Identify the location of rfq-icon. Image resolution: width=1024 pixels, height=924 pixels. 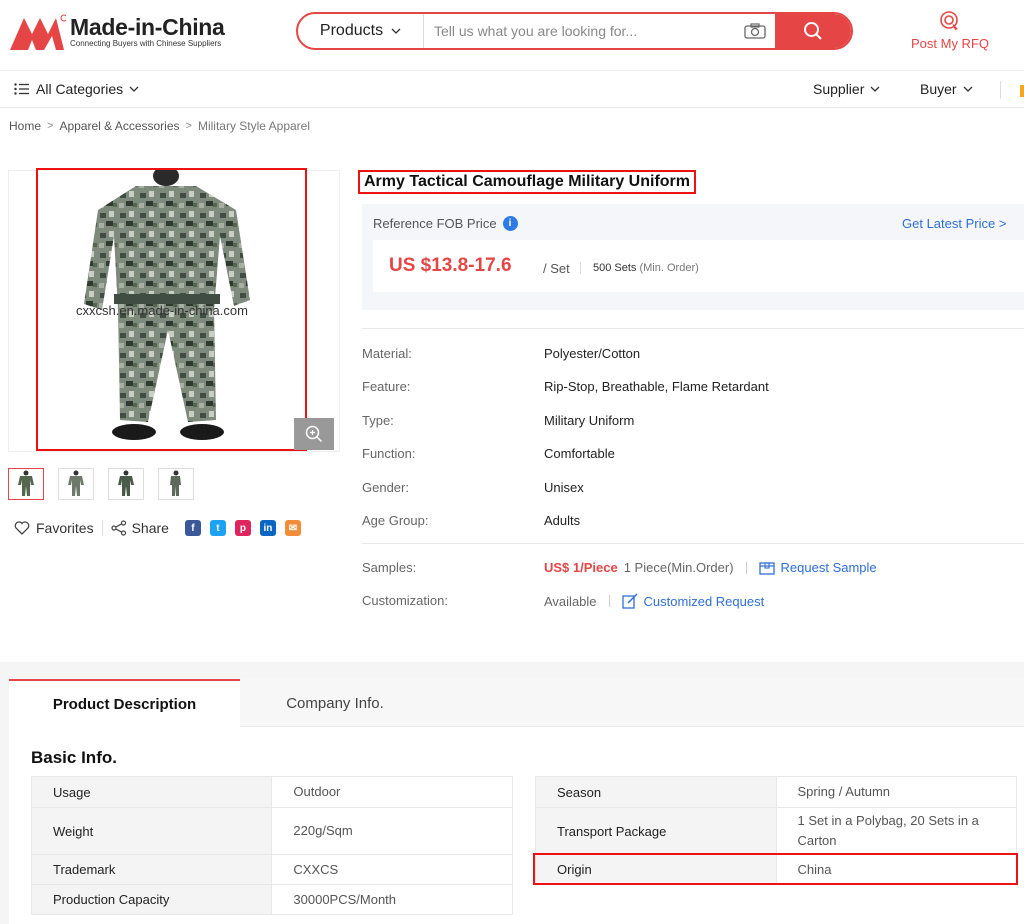
(949, 20).